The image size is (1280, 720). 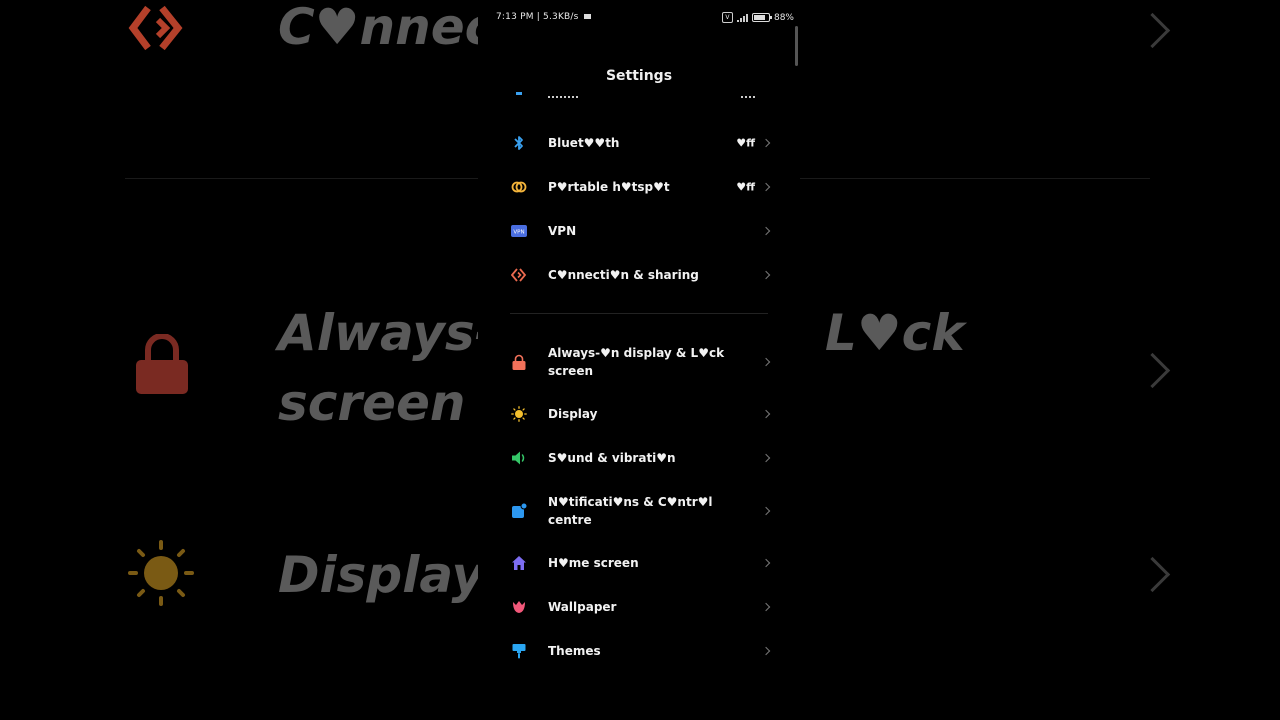 What do you see at coordinates (748, 95) in the screenshot?
I see `wifi-value-fragment` at bounding box center [748, 95].